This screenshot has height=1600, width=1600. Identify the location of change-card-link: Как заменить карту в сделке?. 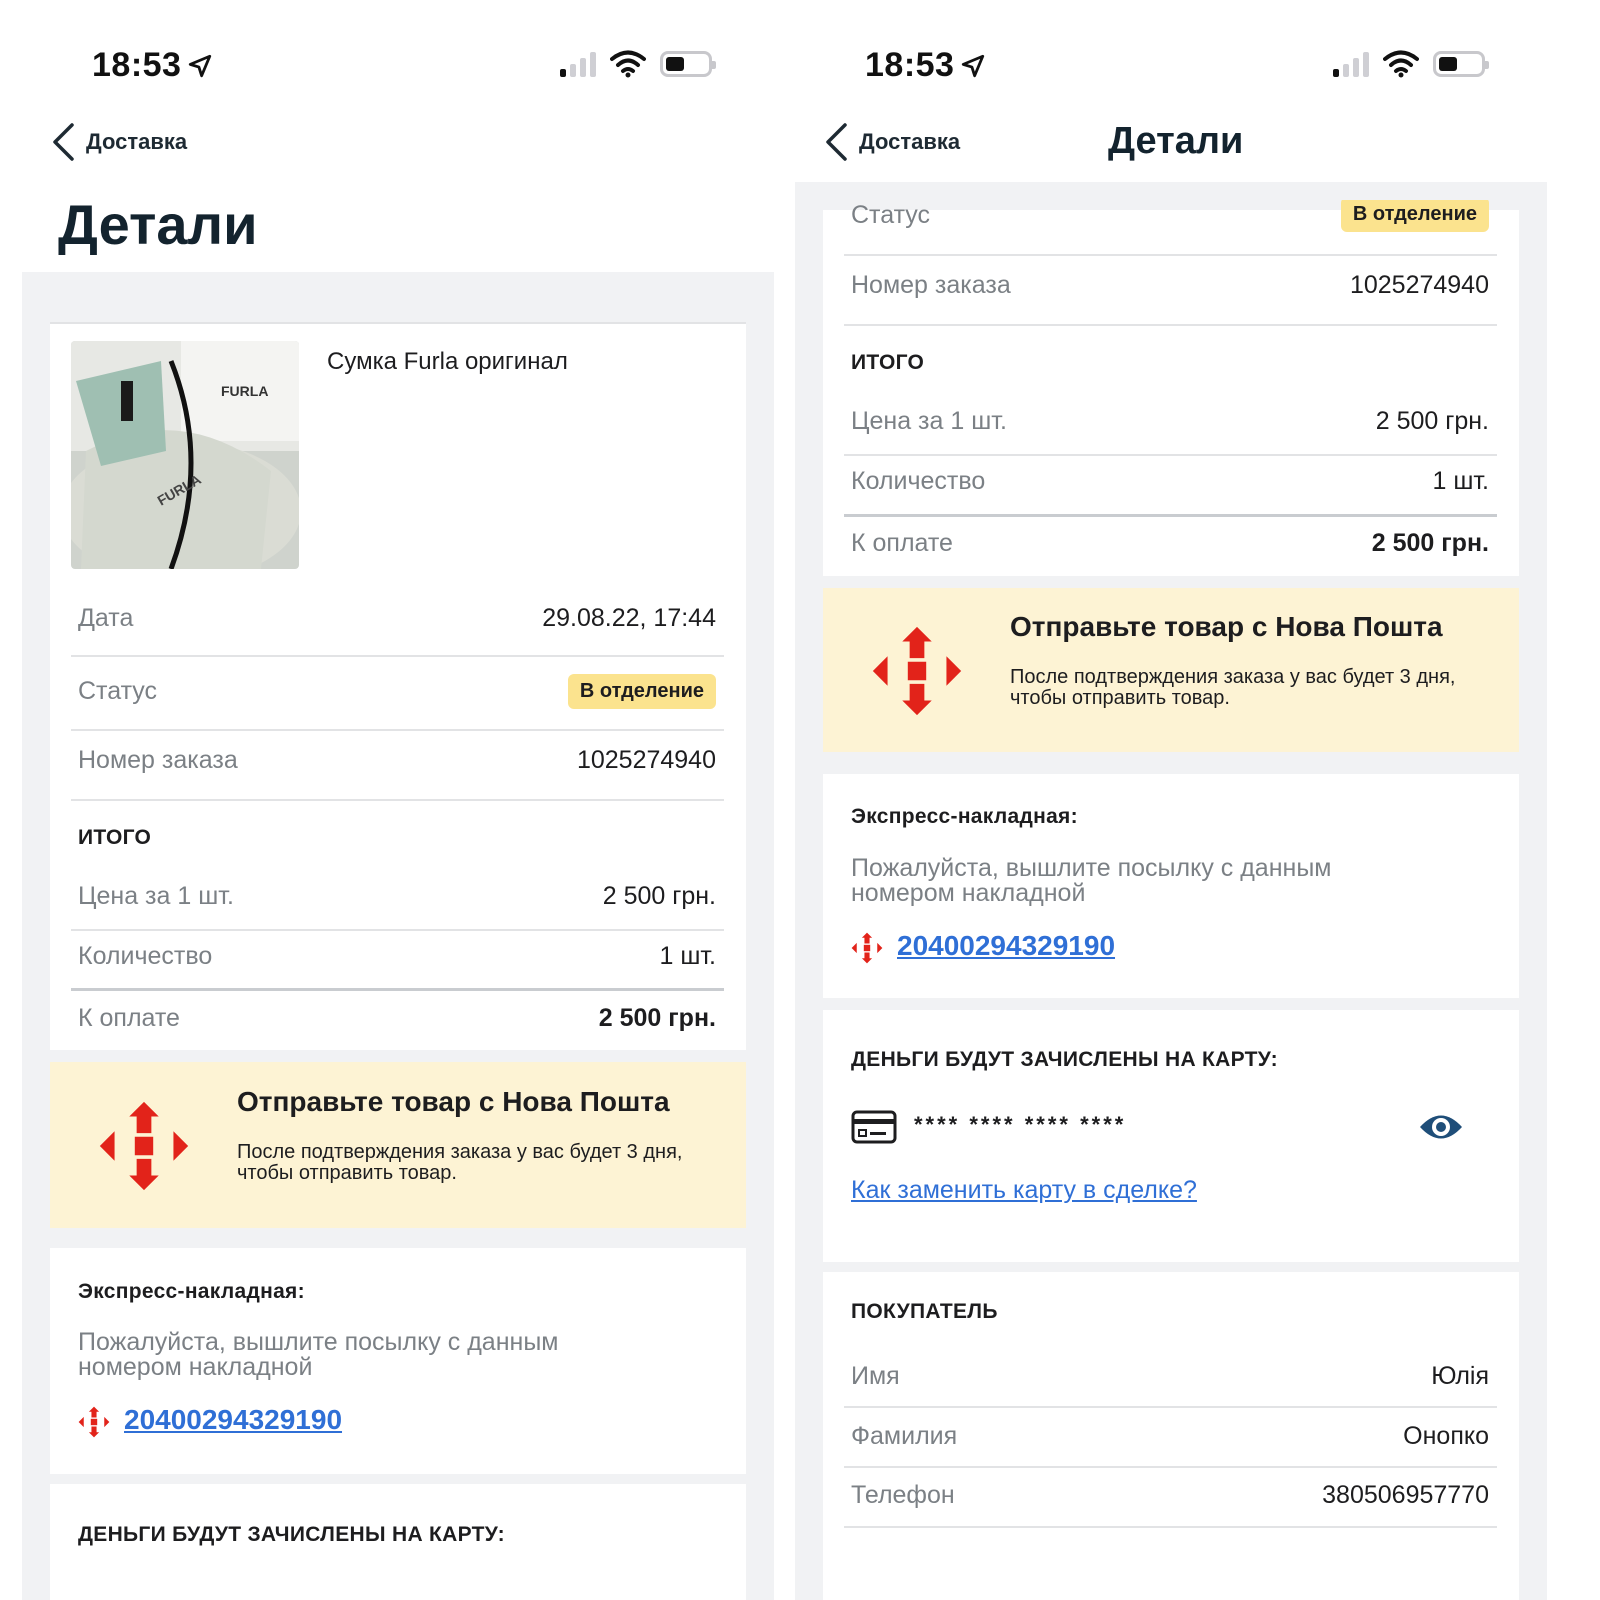
(1024, 1190).